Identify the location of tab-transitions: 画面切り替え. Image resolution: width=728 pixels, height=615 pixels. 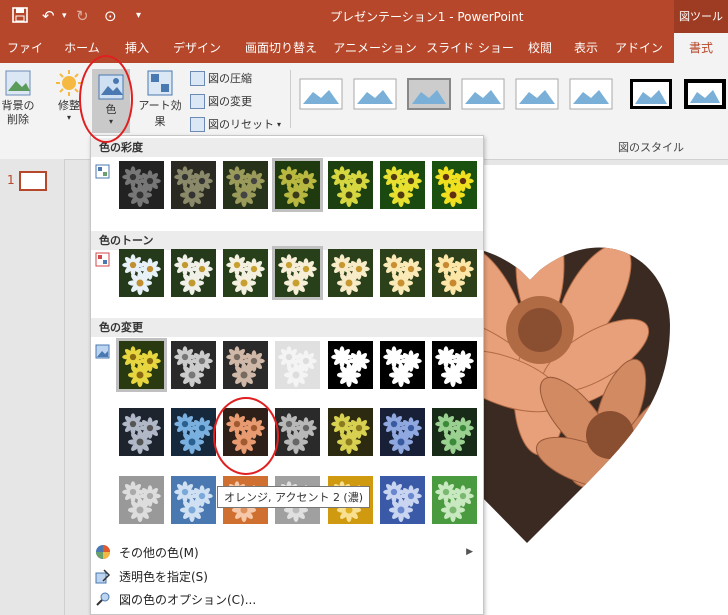
(281, 48).